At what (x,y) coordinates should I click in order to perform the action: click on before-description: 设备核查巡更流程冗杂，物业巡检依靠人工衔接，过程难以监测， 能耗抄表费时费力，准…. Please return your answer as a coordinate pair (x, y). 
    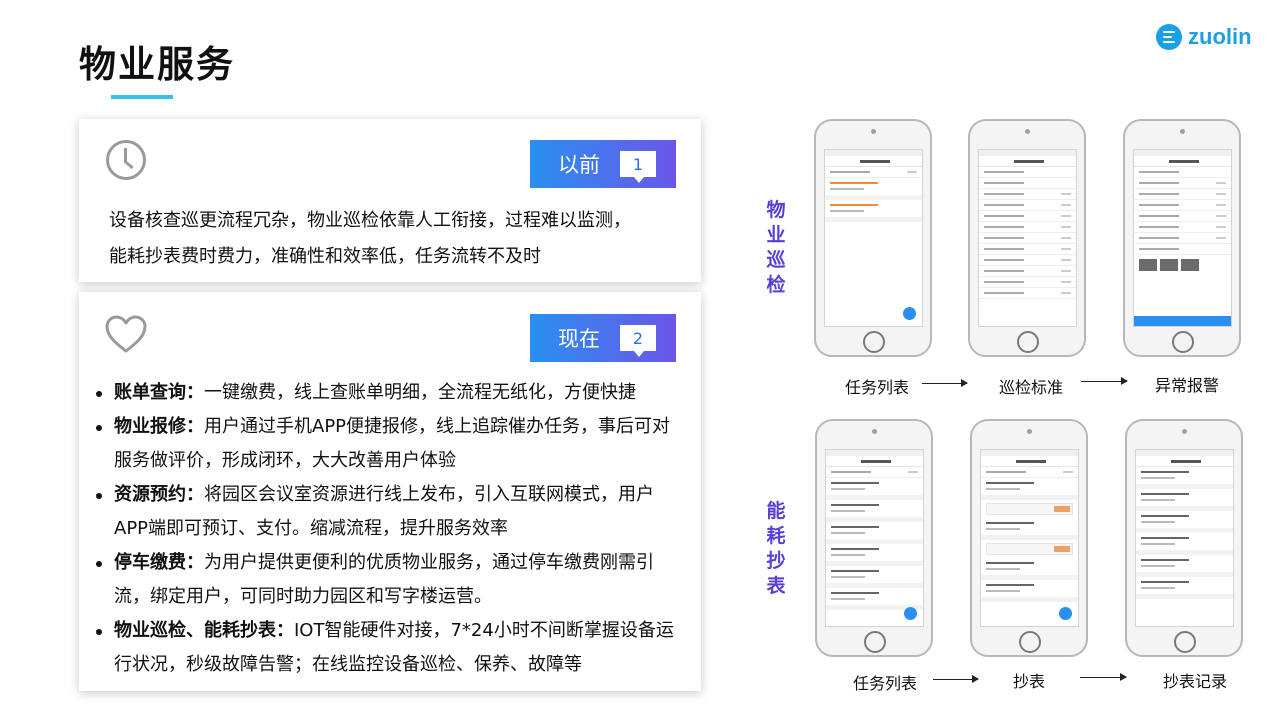
    Looking at the image, I should click on (394, 239).